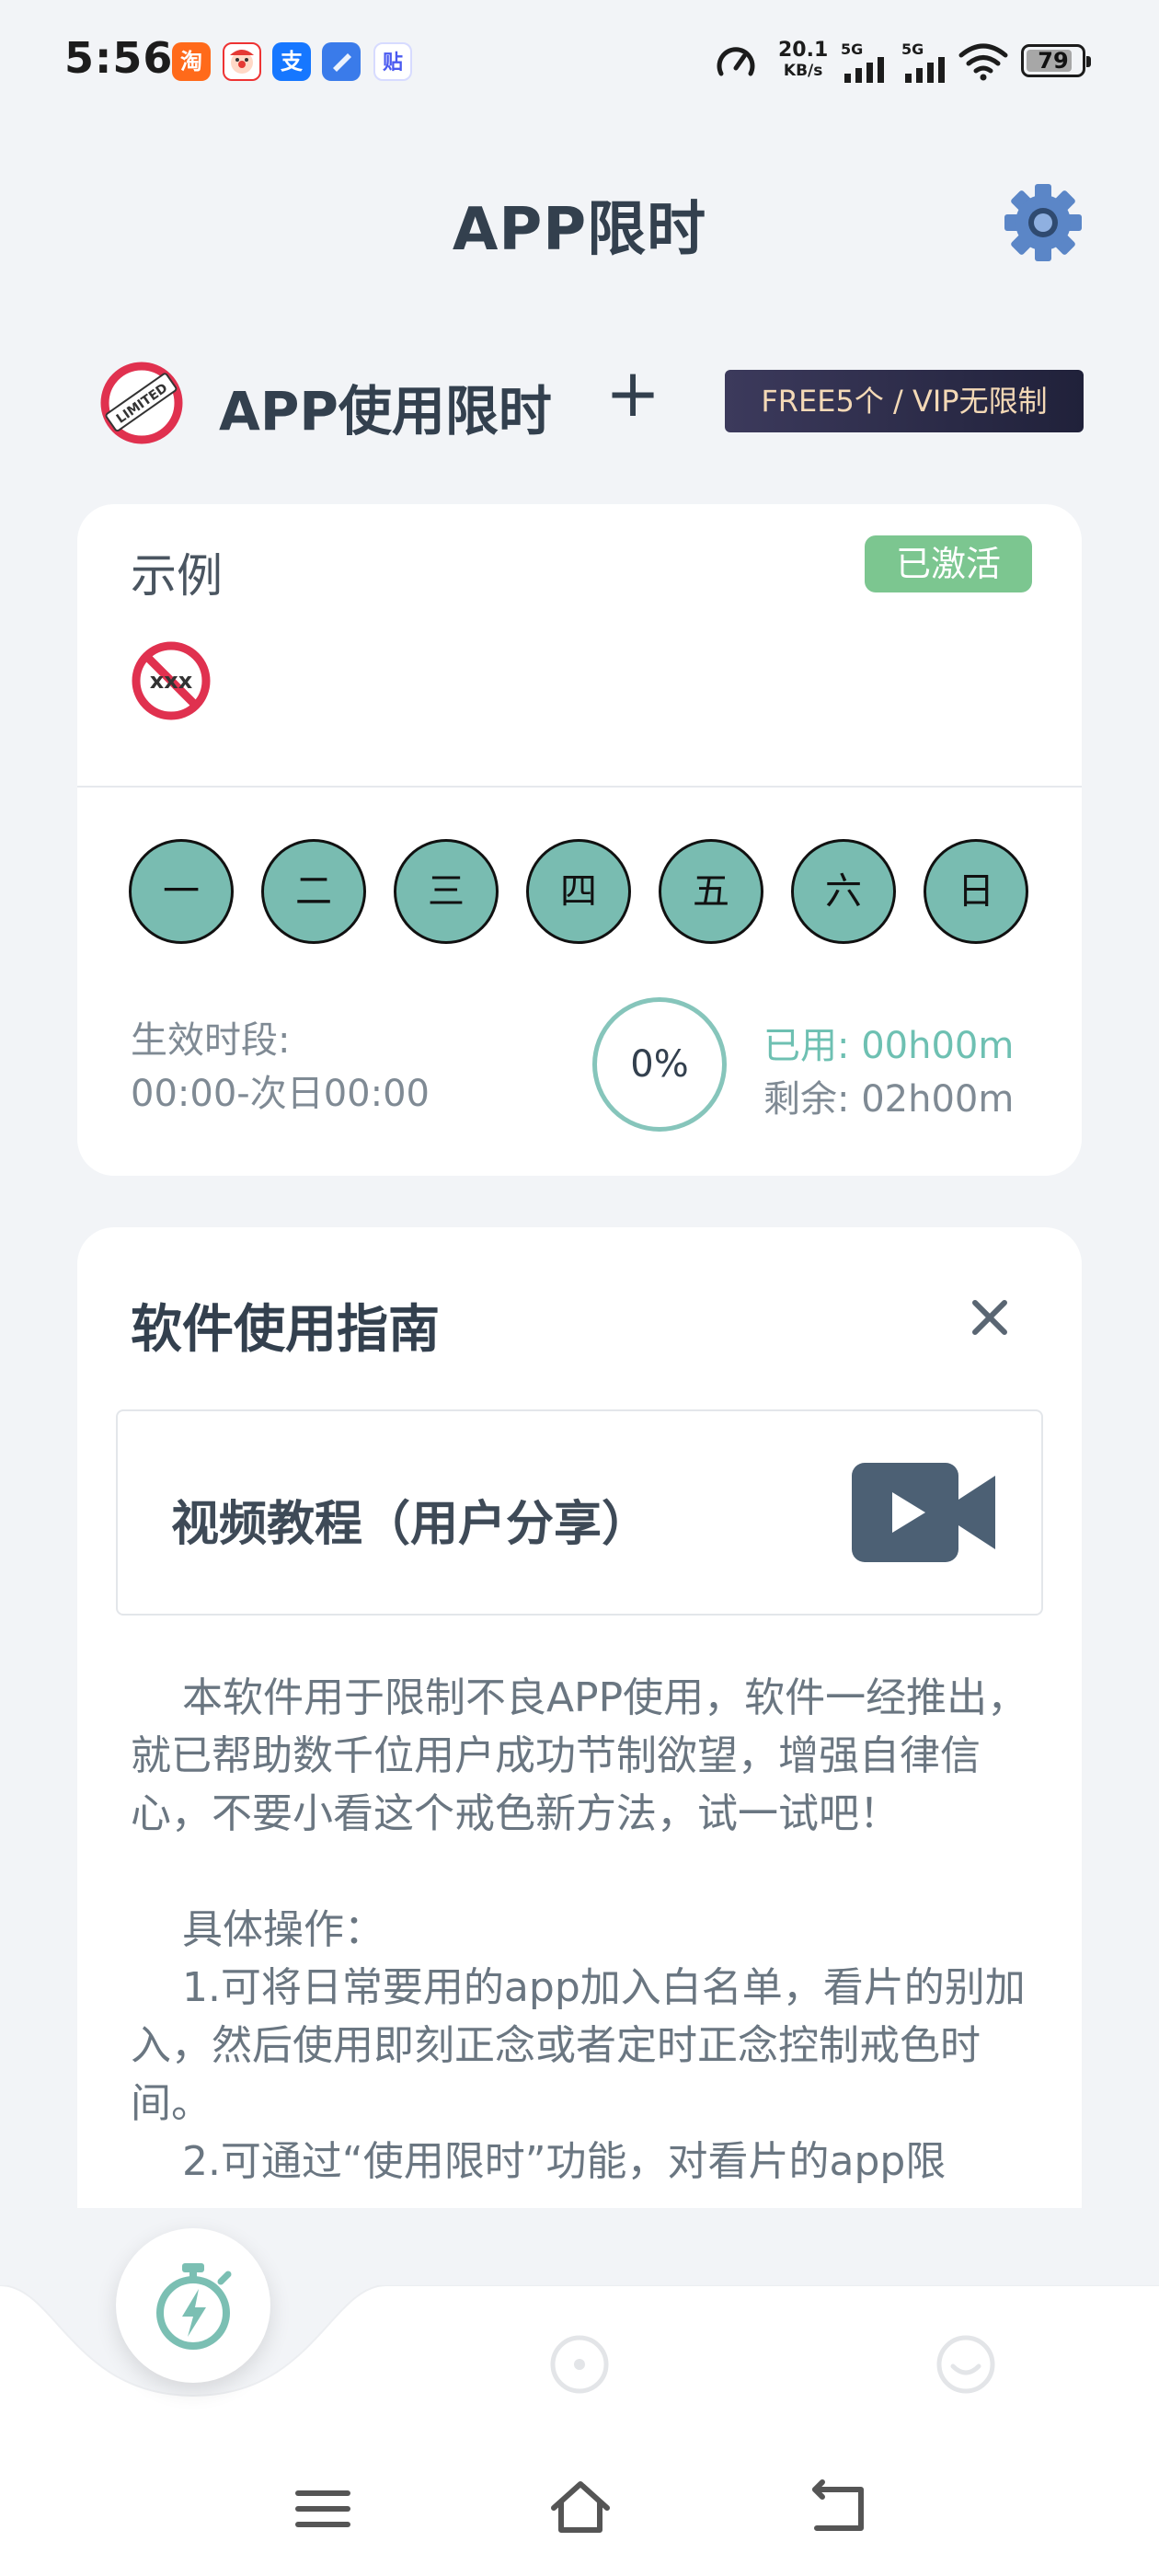  What do you see at coordinates (866, 61) in the screenshot?
I see `signal-strength-1: 5G` at bounding box center [866, 61].